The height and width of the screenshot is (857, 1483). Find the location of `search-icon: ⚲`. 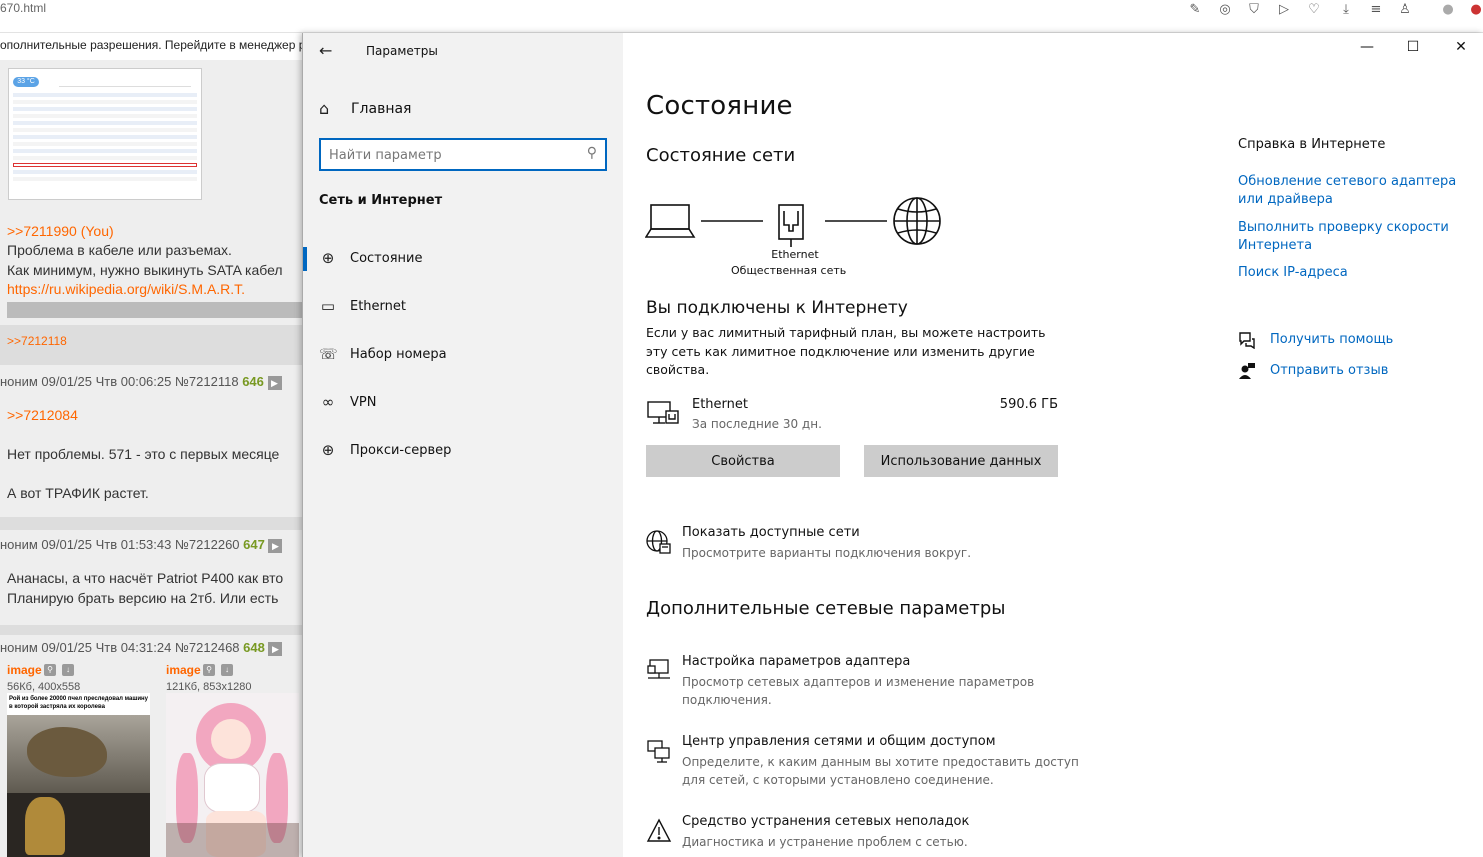

search-icon: ⚲ is located at coordinates (592, 153).